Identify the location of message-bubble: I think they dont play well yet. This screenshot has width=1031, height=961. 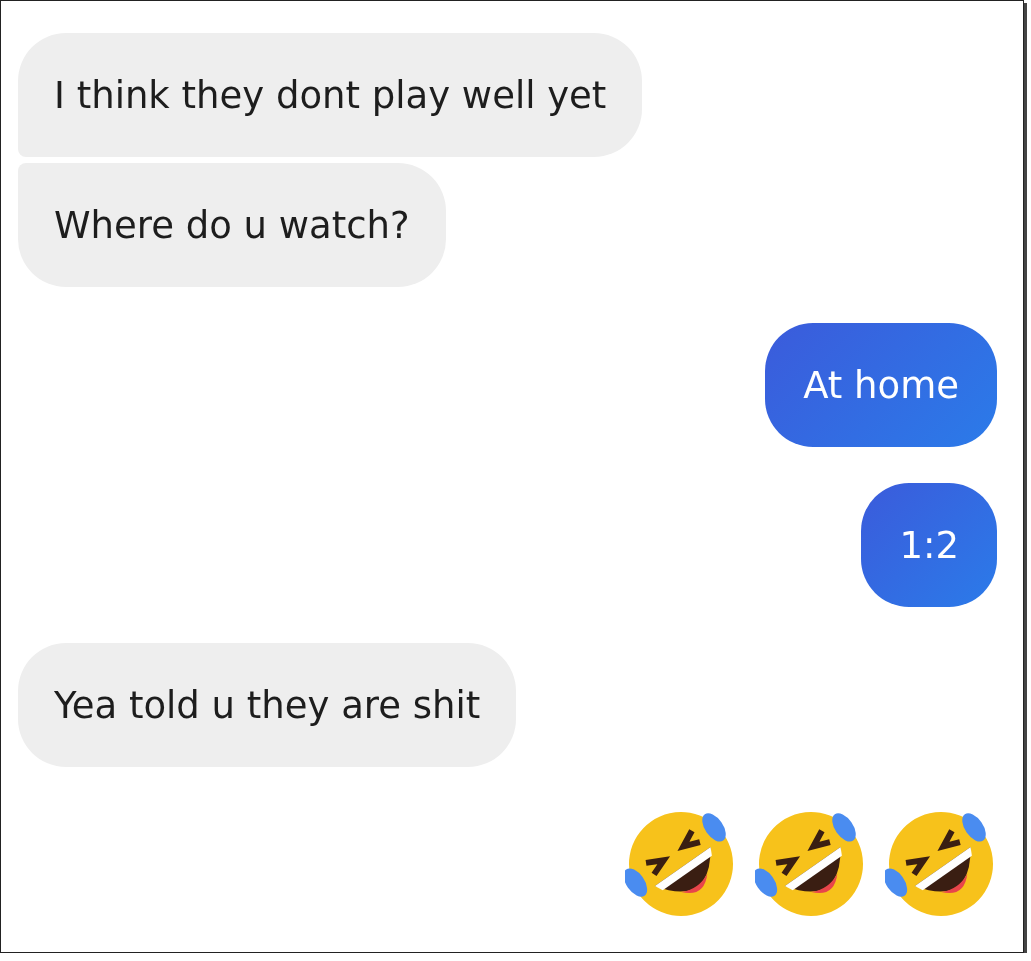
(330, 95).